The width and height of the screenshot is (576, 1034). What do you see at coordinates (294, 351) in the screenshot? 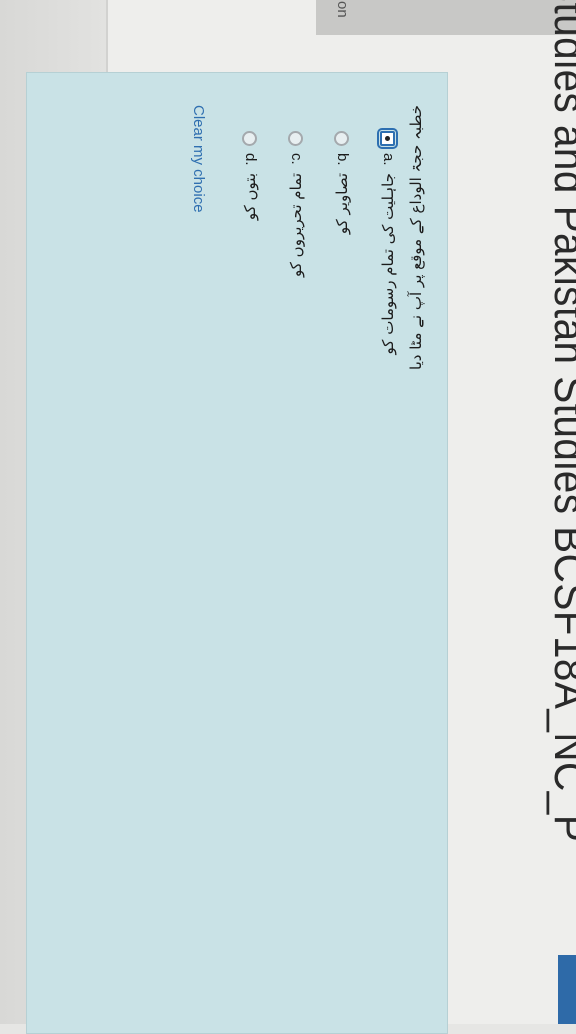
I see `answer-option-c: c. تمام تحریروں کو` at bounding box center [294, 351].